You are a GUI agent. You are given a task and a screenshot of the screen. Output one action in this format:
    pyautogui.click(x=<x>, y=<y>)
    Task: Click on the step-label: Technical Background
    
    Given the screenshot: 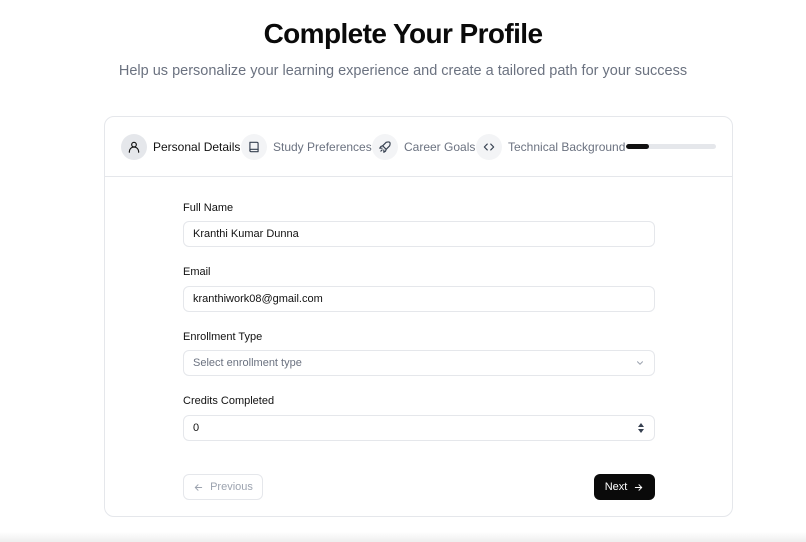 What is the action you would take?
    pyautogui.click(x=567, y=146)
    